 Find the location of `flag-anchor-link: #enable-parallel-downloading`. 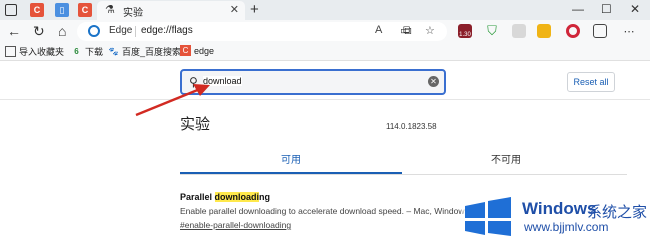

flag-anchor-link: #enable-parallel-downloading is located at coordinates (235, 225).